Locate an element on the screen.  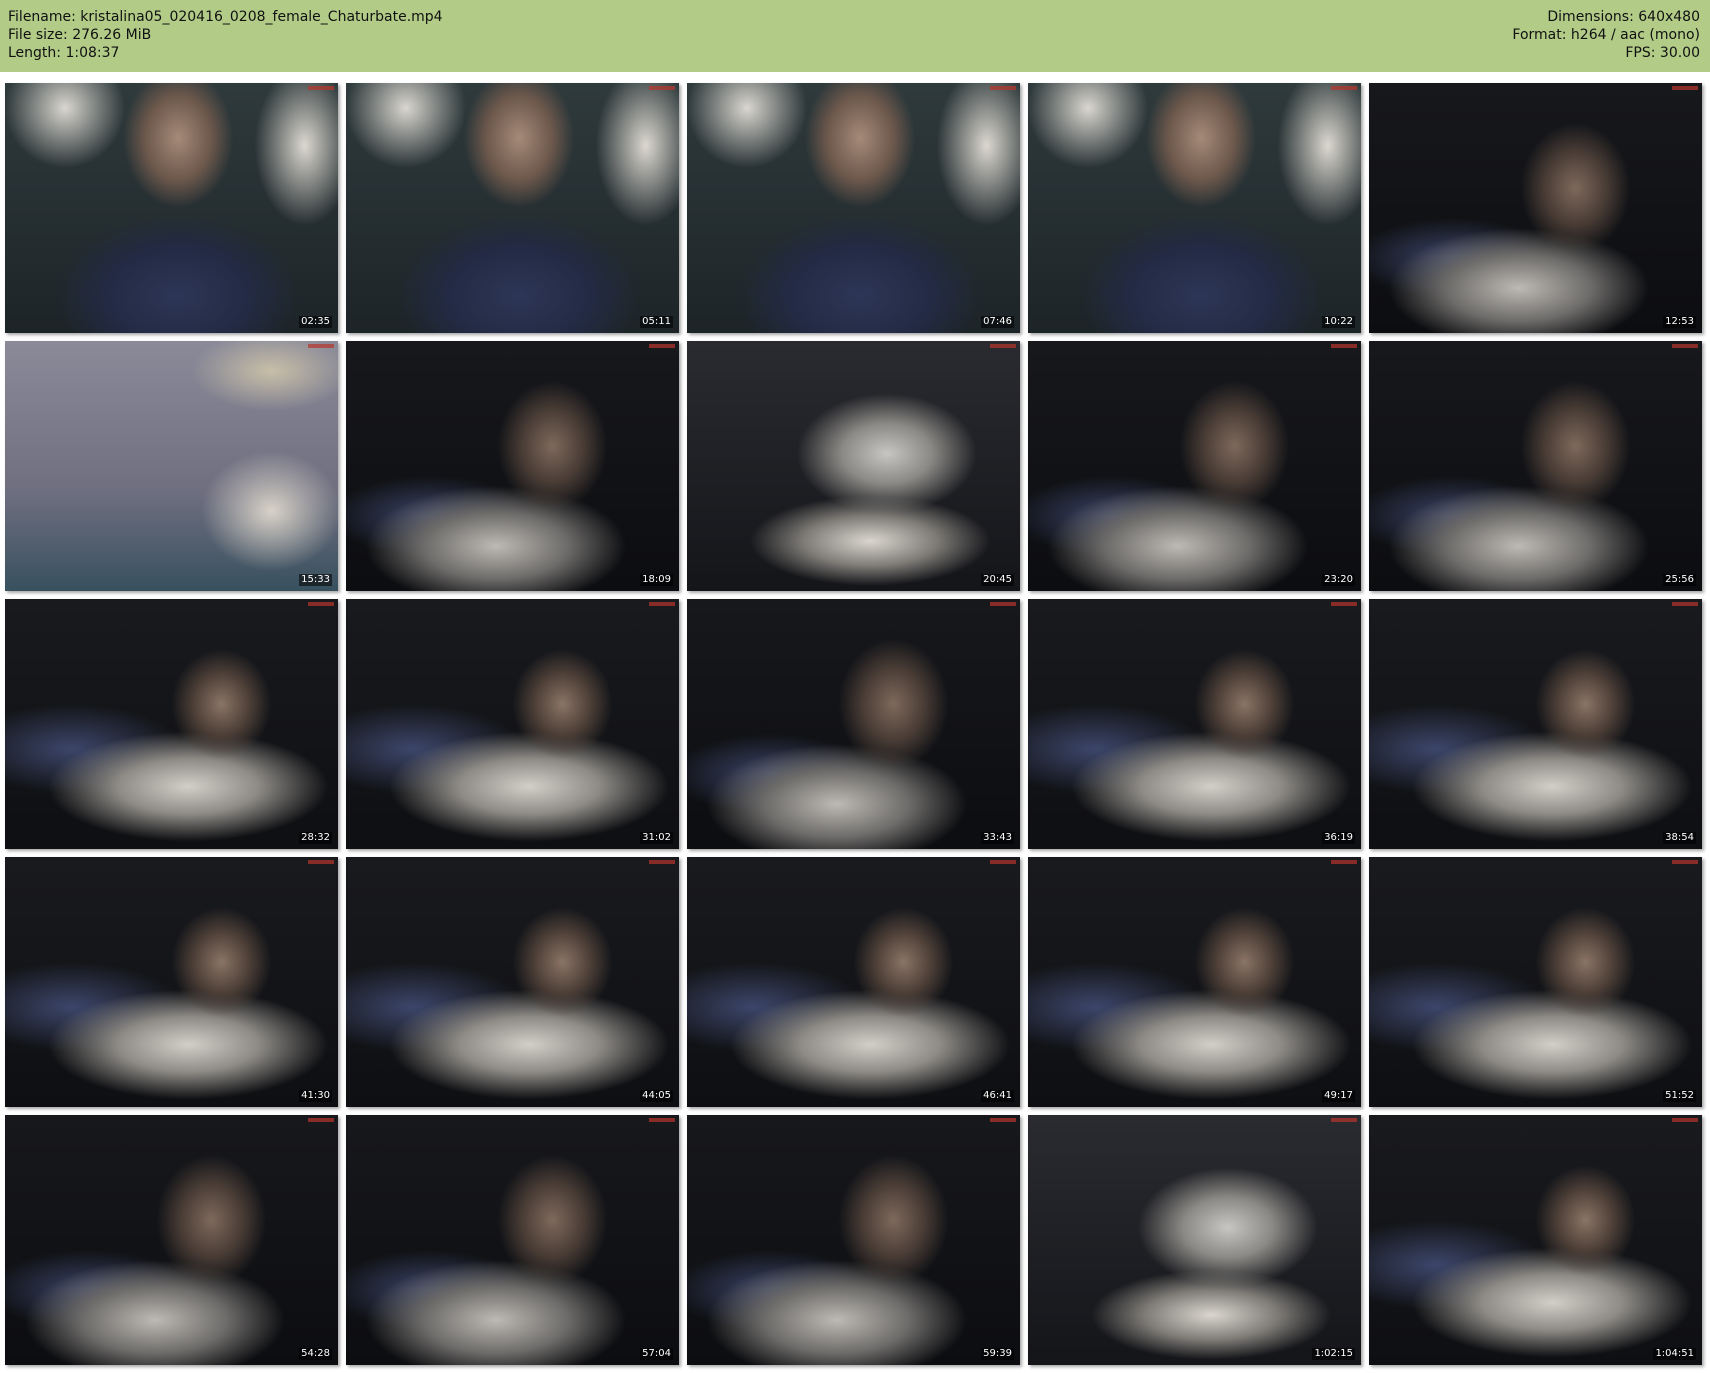
filesize-label: File size: 276.26 MiB is located at coordinates (80, 35).